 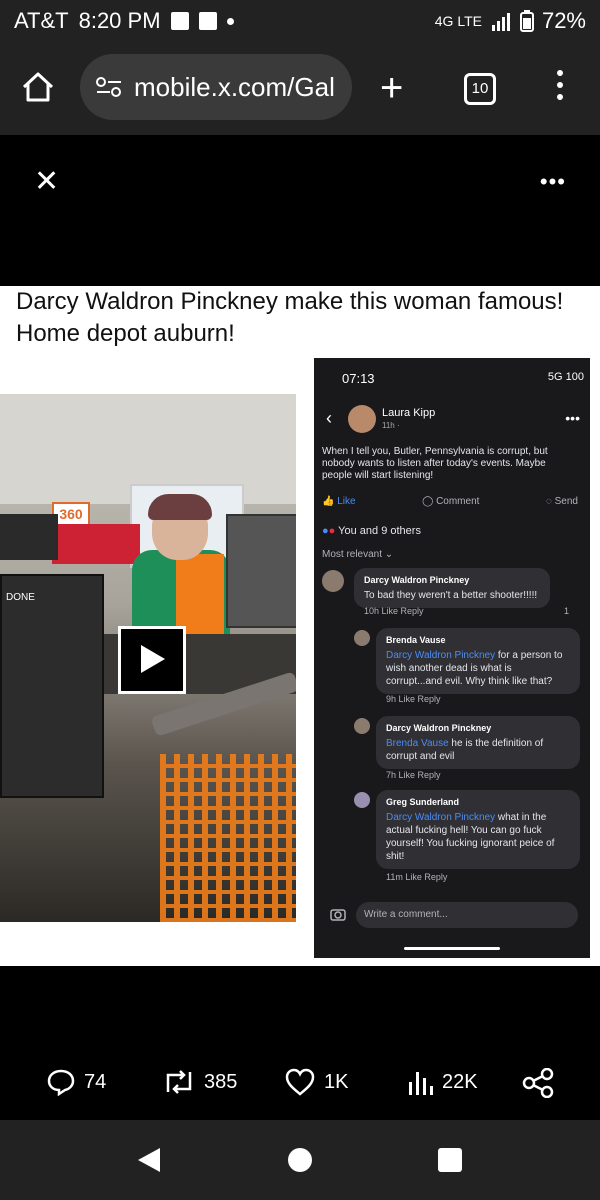 I want to click on comment-meta: 7h Like Reply, so click(x=413, y=775).